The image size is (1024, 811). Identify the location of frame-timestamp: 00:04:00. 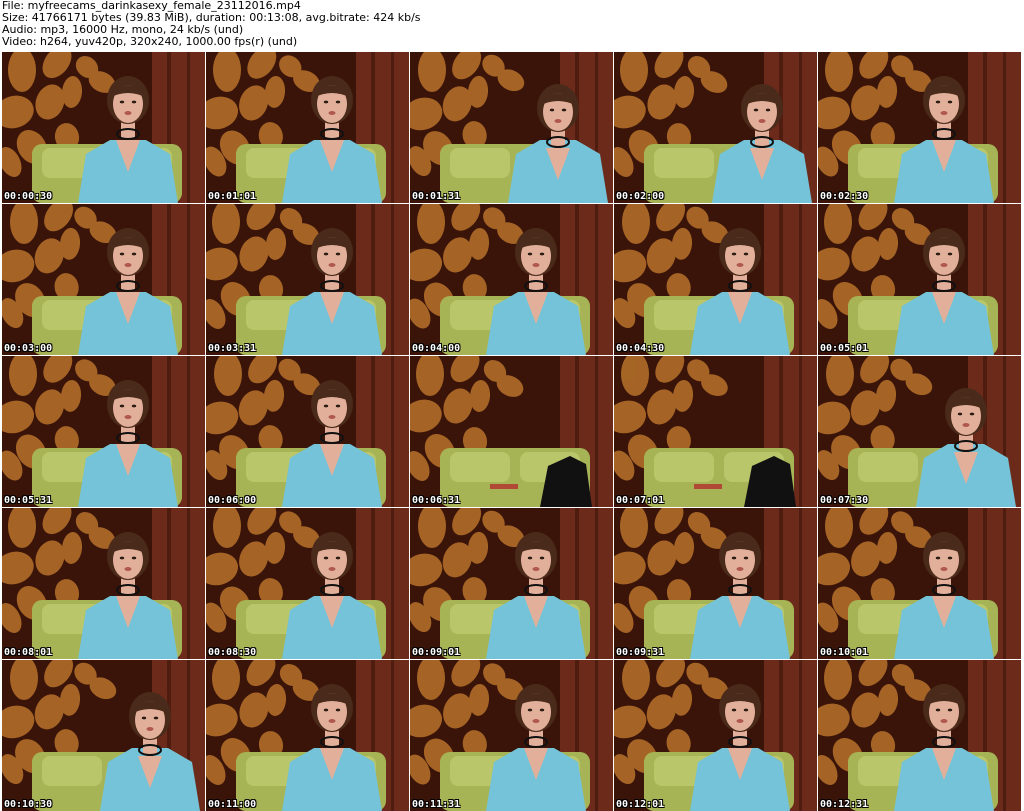
(436, 348).